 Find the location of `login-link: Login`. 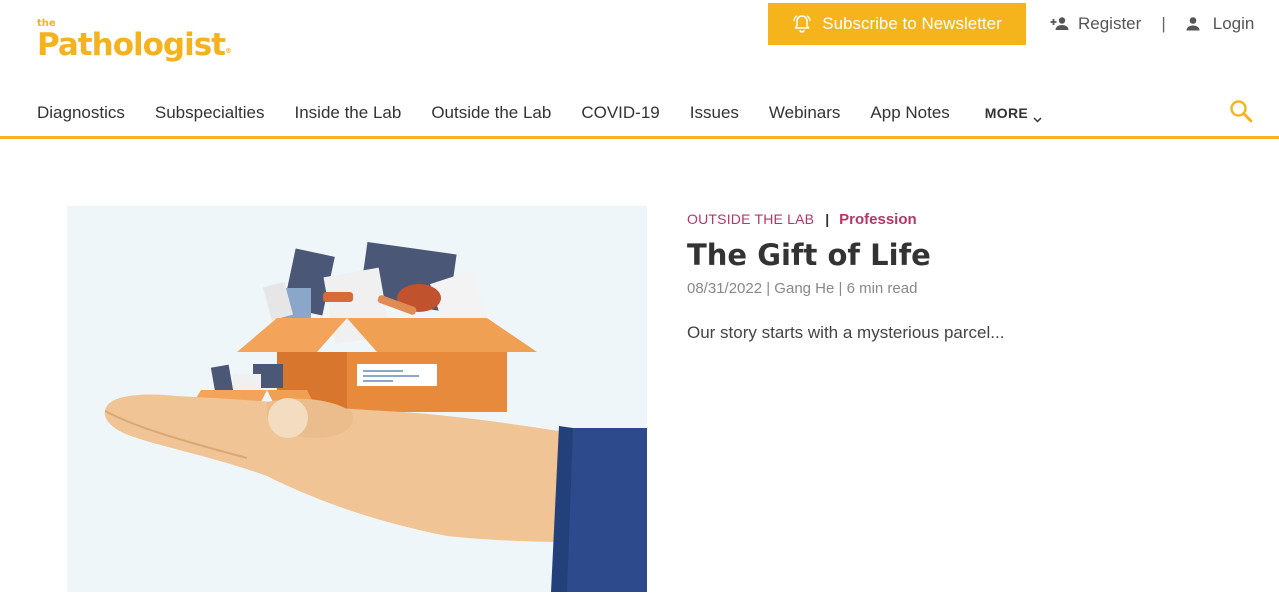

login-link: Login is located at coordinates (1220, 24).